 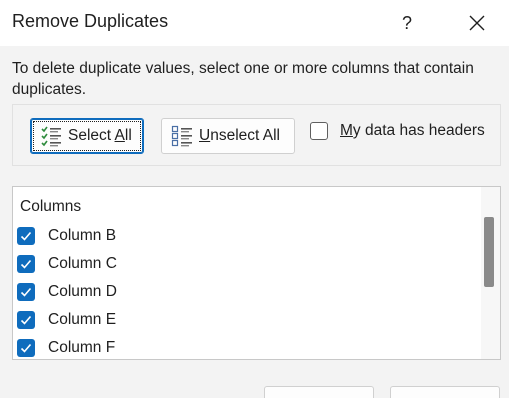 What do you see at coordinates (412, 130) in the screenshot?
I see `headers-checkbox-label: My data has headers` at bounding box center [412, 130].